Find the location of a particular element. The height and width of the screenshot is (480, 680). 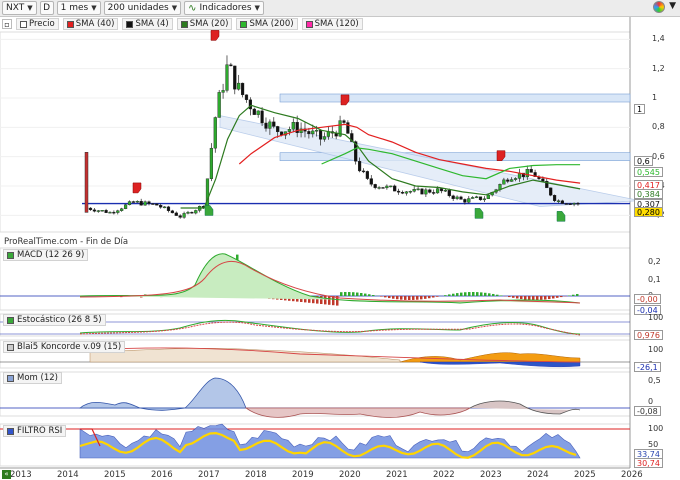

thumbs-down-icon is located at coordinates (137, 188).